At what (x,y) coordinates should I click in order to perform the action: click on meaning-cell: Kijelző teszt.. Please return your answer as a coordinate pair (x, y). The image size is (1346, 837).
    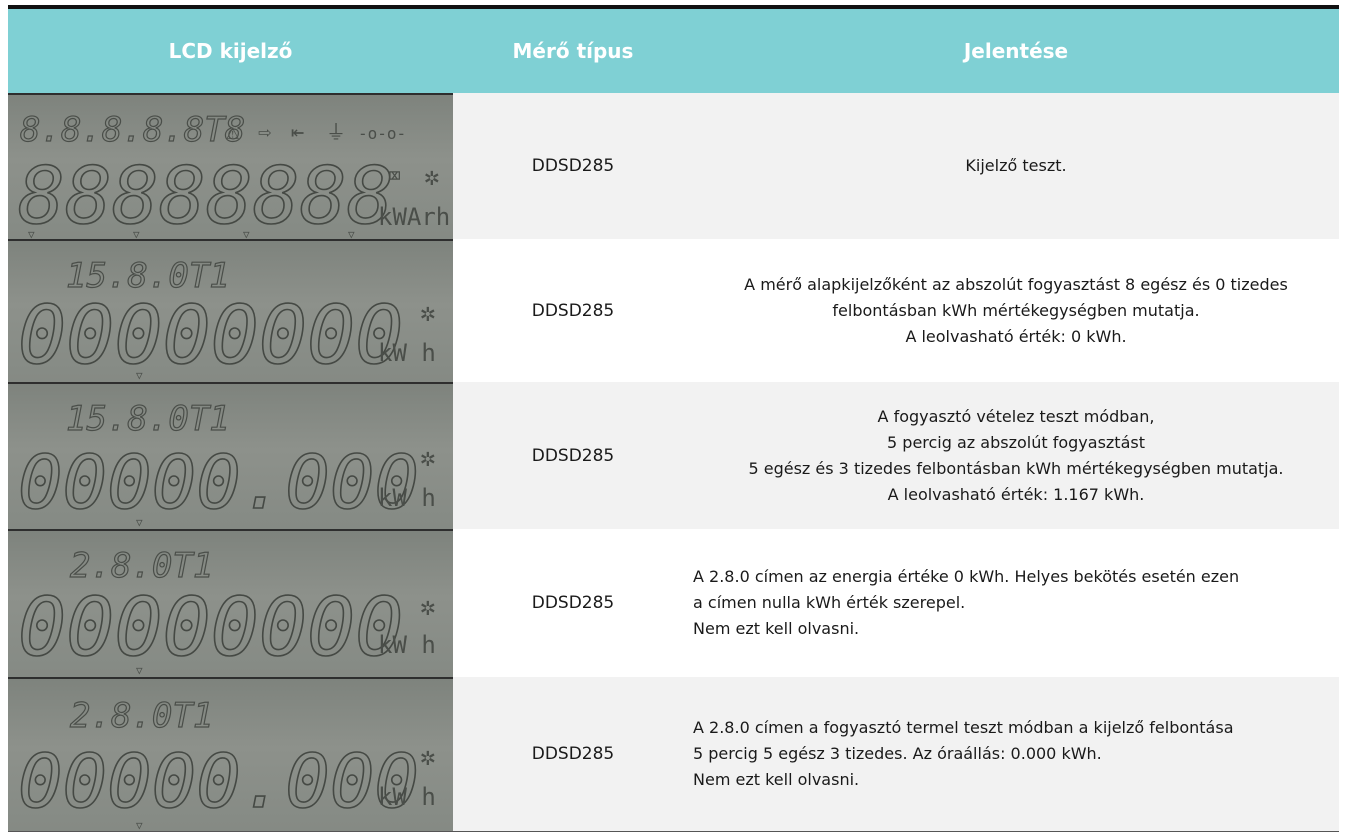
    Looking at the image, I should click on (1016, 166).